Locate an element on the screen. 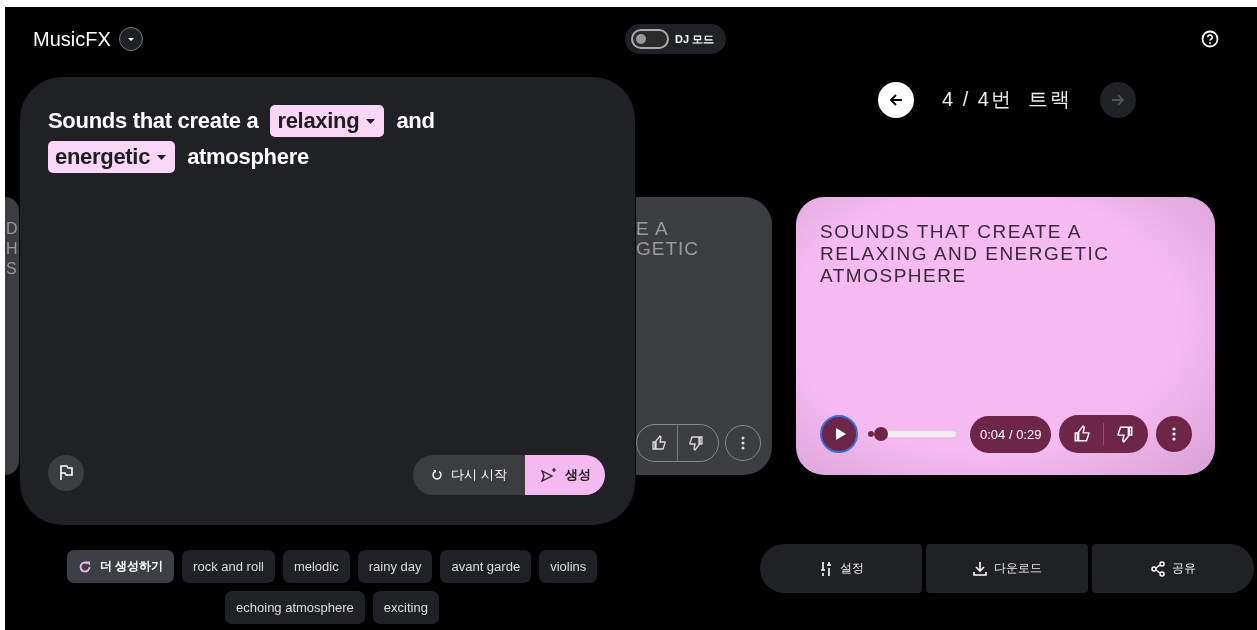  prompt-dropdown: energetic is located at coordinates (112, 157).